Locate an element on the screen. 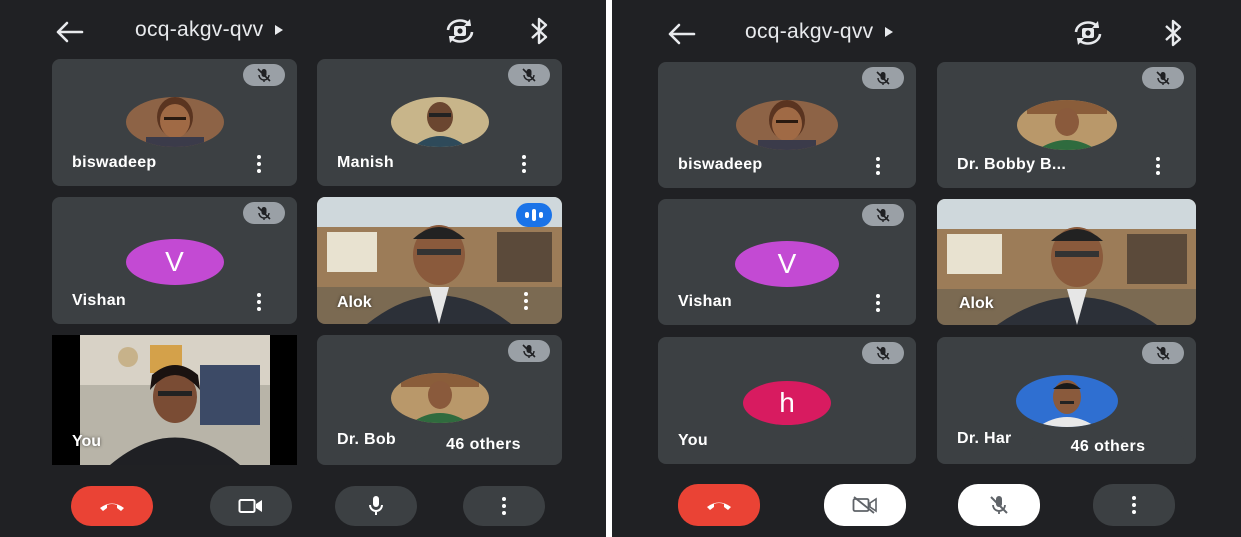  mic-icon is located at coordinates (376, 505).